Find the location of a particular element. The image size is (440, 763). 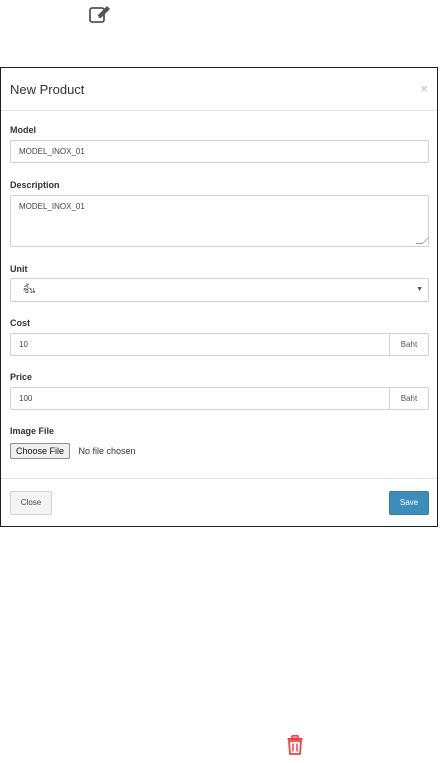

unit-selected-value: ชิ้น is located at coordinates (29, 290).